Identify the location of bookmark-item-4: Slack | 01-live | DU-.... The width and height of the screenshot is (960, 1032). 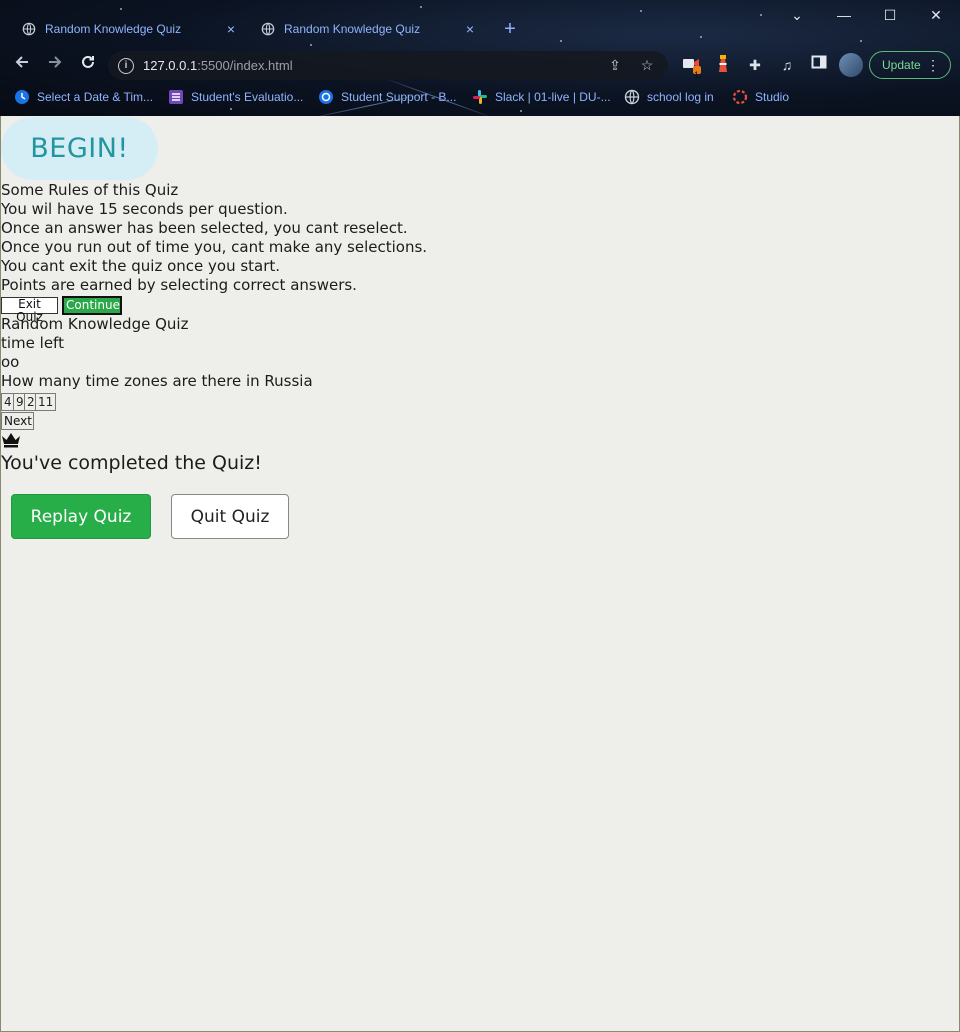
(541, 97).